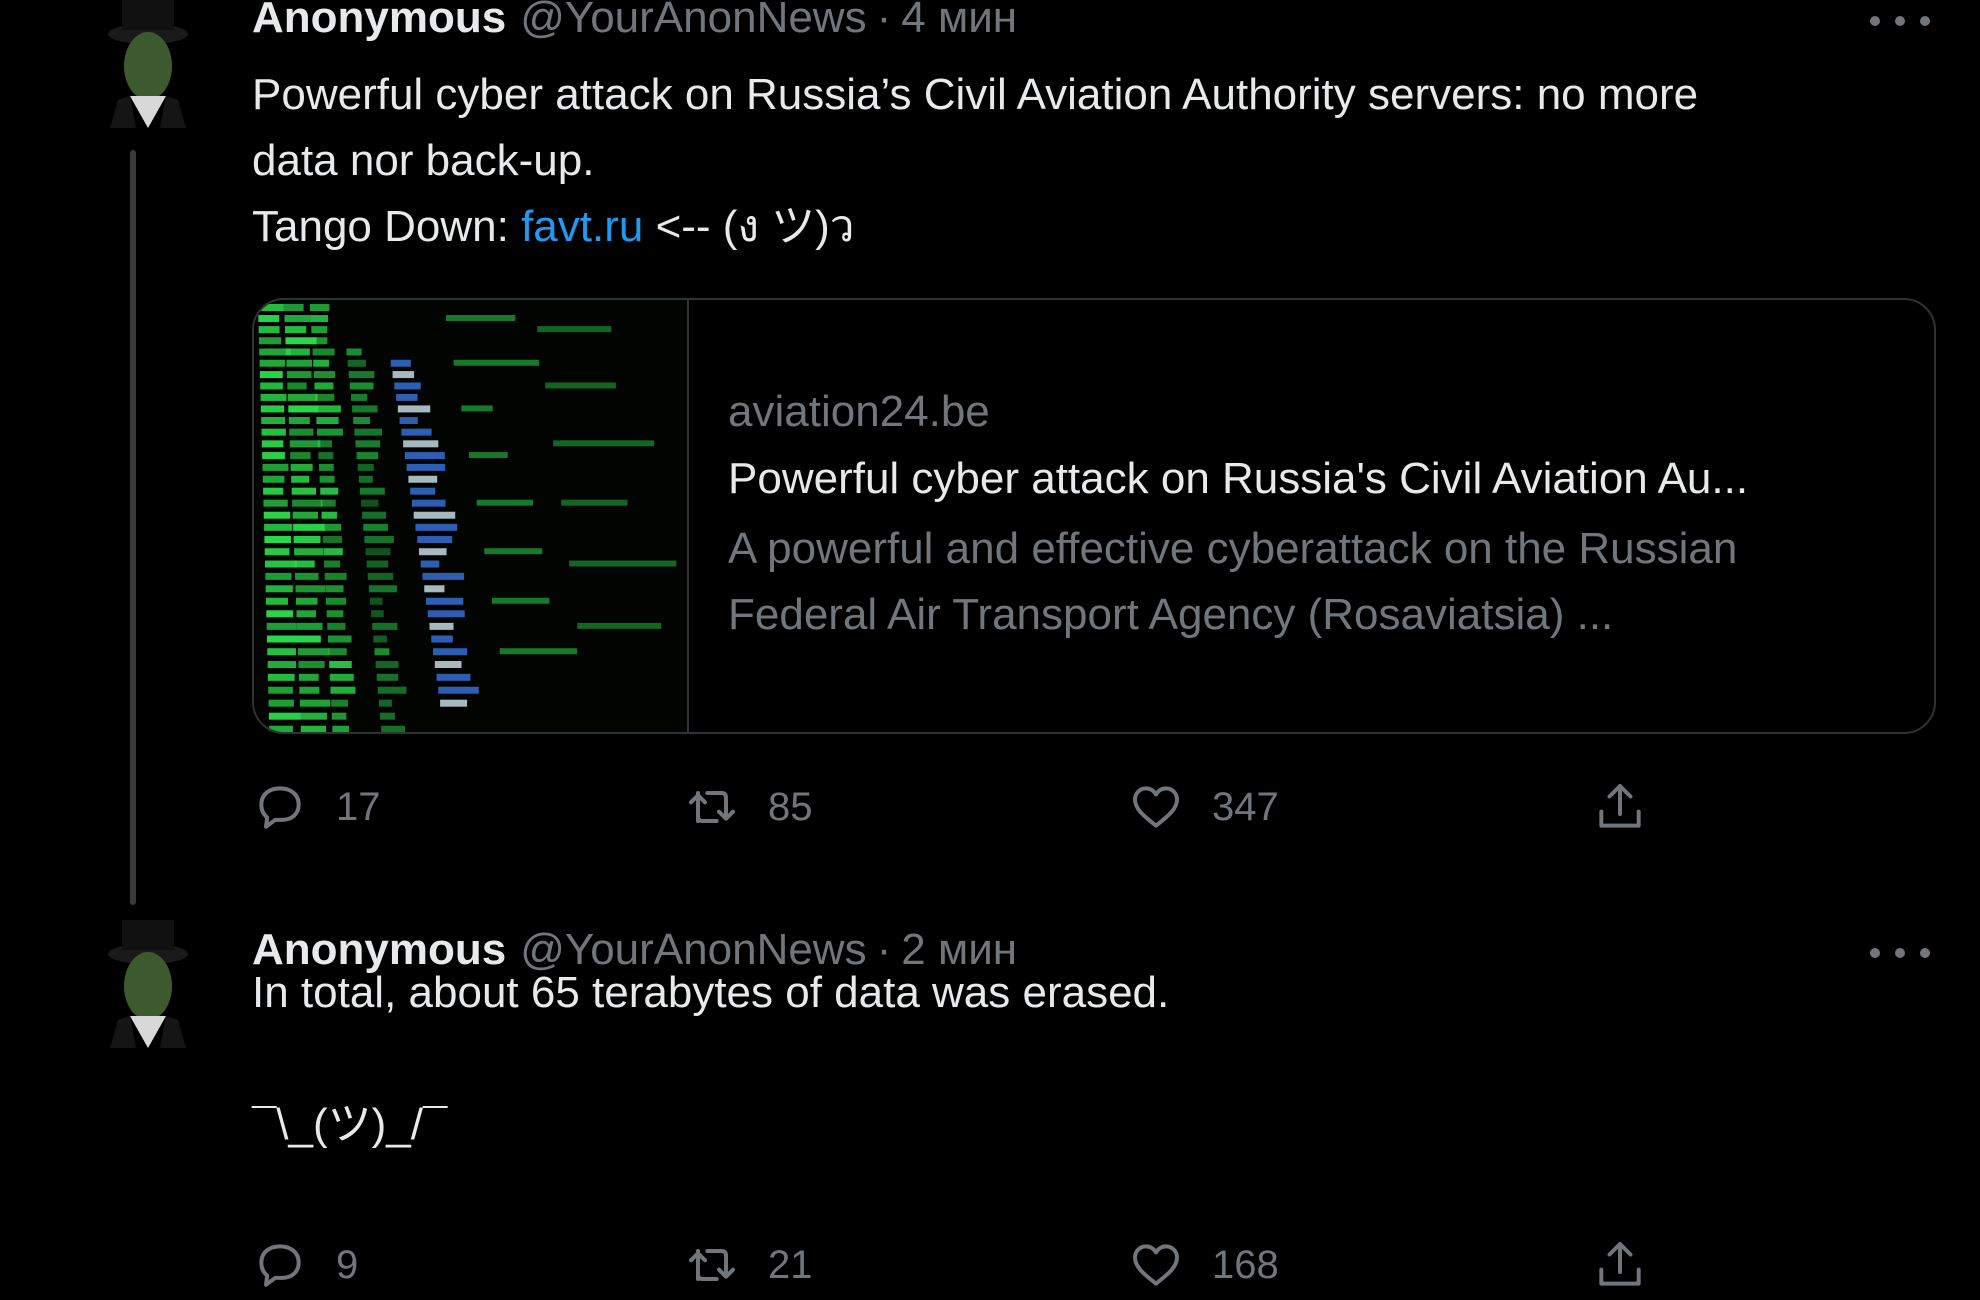 The image size is (1980, 1300). What do you see at coordinates (347, 1264) in the screenshot?
I see `reply-count: 9` at bounding box center [347, 1264].